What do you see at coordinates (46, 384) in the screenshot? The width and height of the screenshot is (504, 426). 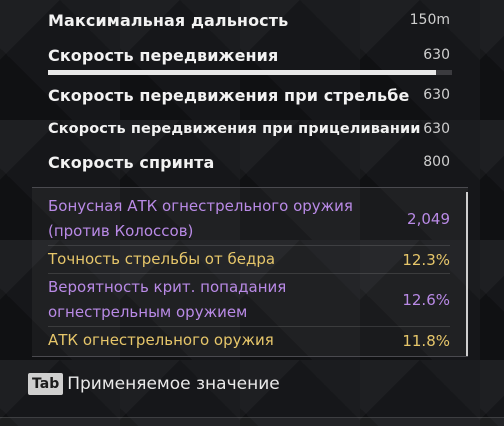 I see `tab-key-icon: Tab` at bounding box center [46, 384].